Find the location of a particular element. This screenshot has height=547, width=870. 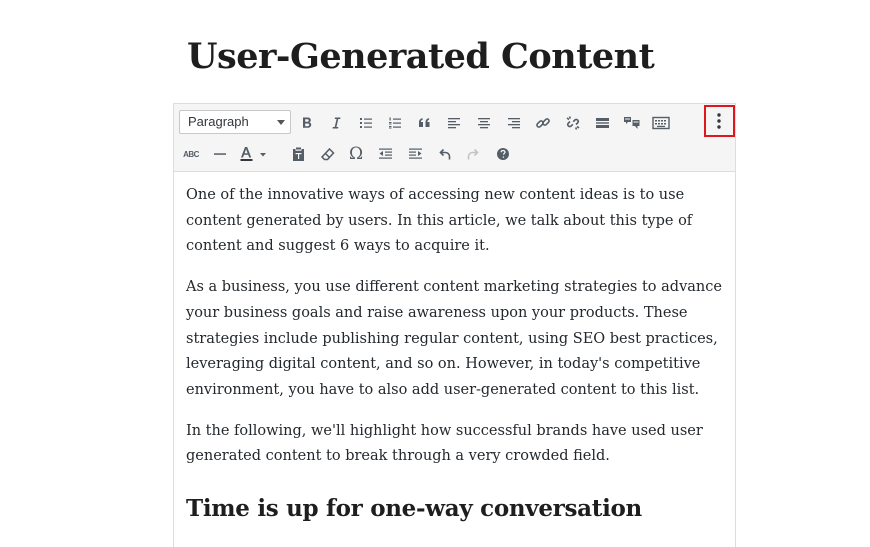

redo-button is located at coordinates (473, 154).